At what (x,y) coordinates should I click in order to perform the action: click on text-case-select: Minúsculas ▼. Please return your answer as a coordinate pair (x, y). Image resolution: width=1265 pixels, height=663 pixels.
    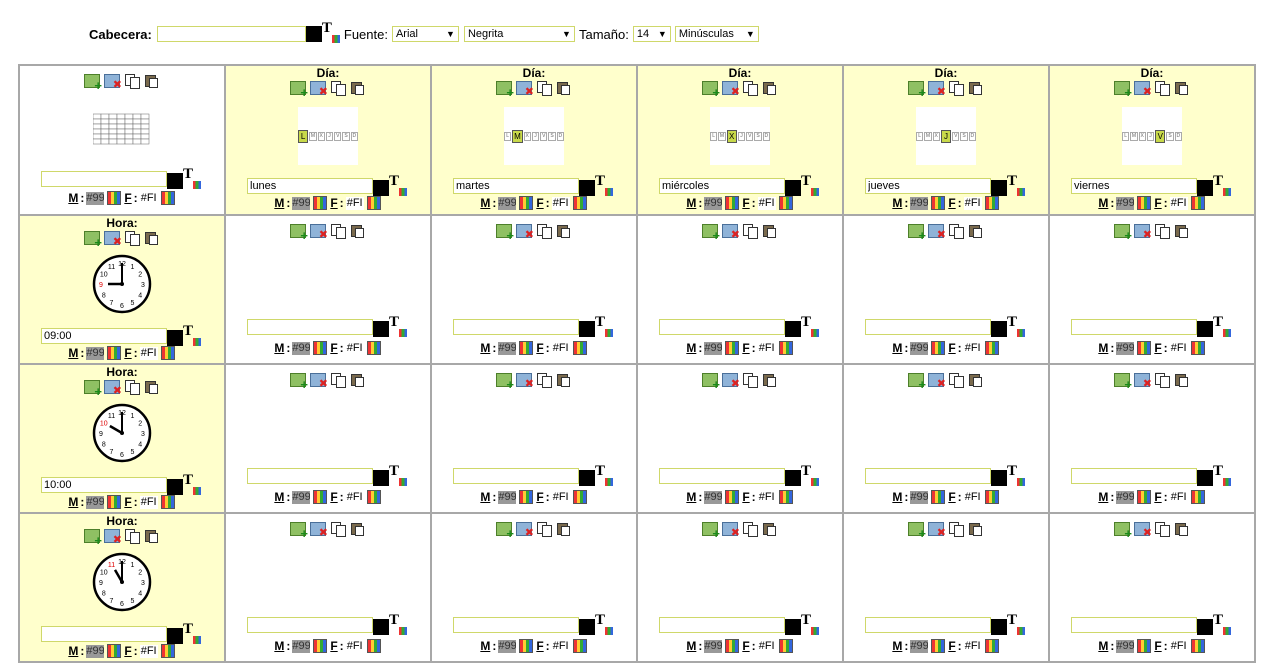
    Looking at the image, I should click on (716, 34).